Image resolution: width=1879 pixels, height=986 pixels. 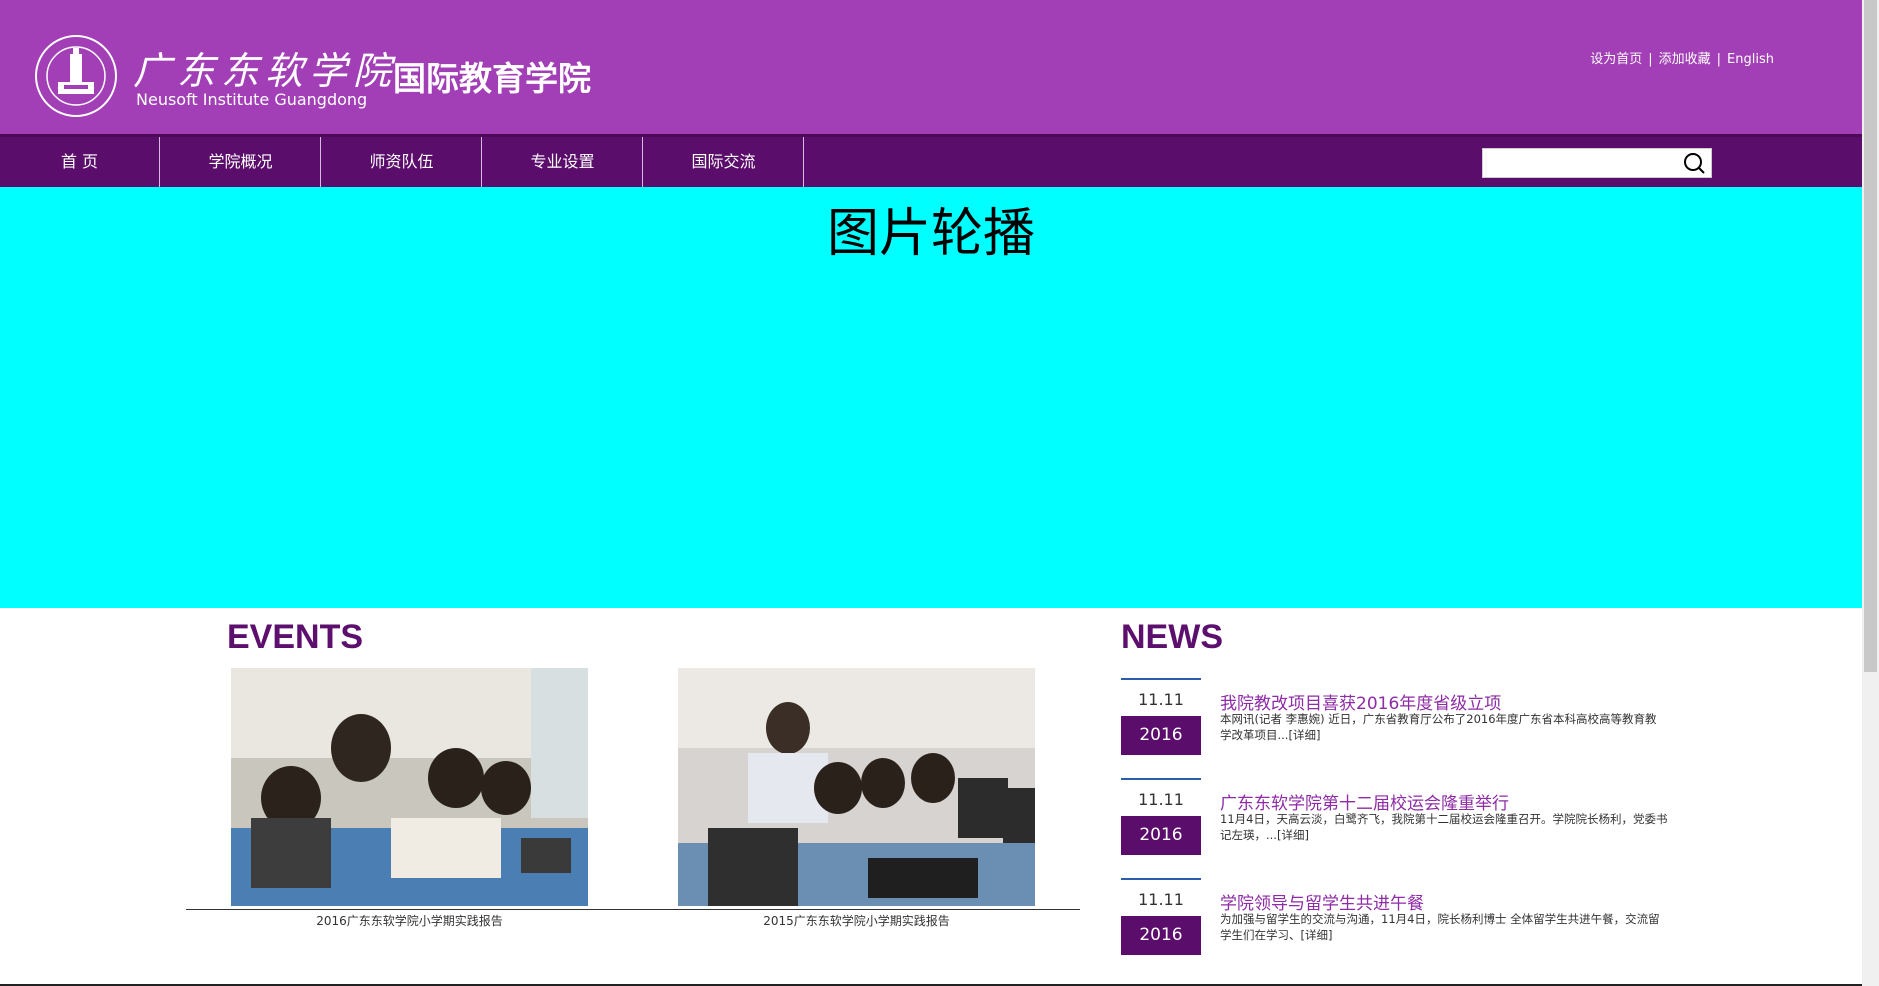 What do you see at coordinates (409, 920) in the screenshot?
I see `event-caption: 2016广东东软学院小学期实践报告` at bounding box center [409, 920].